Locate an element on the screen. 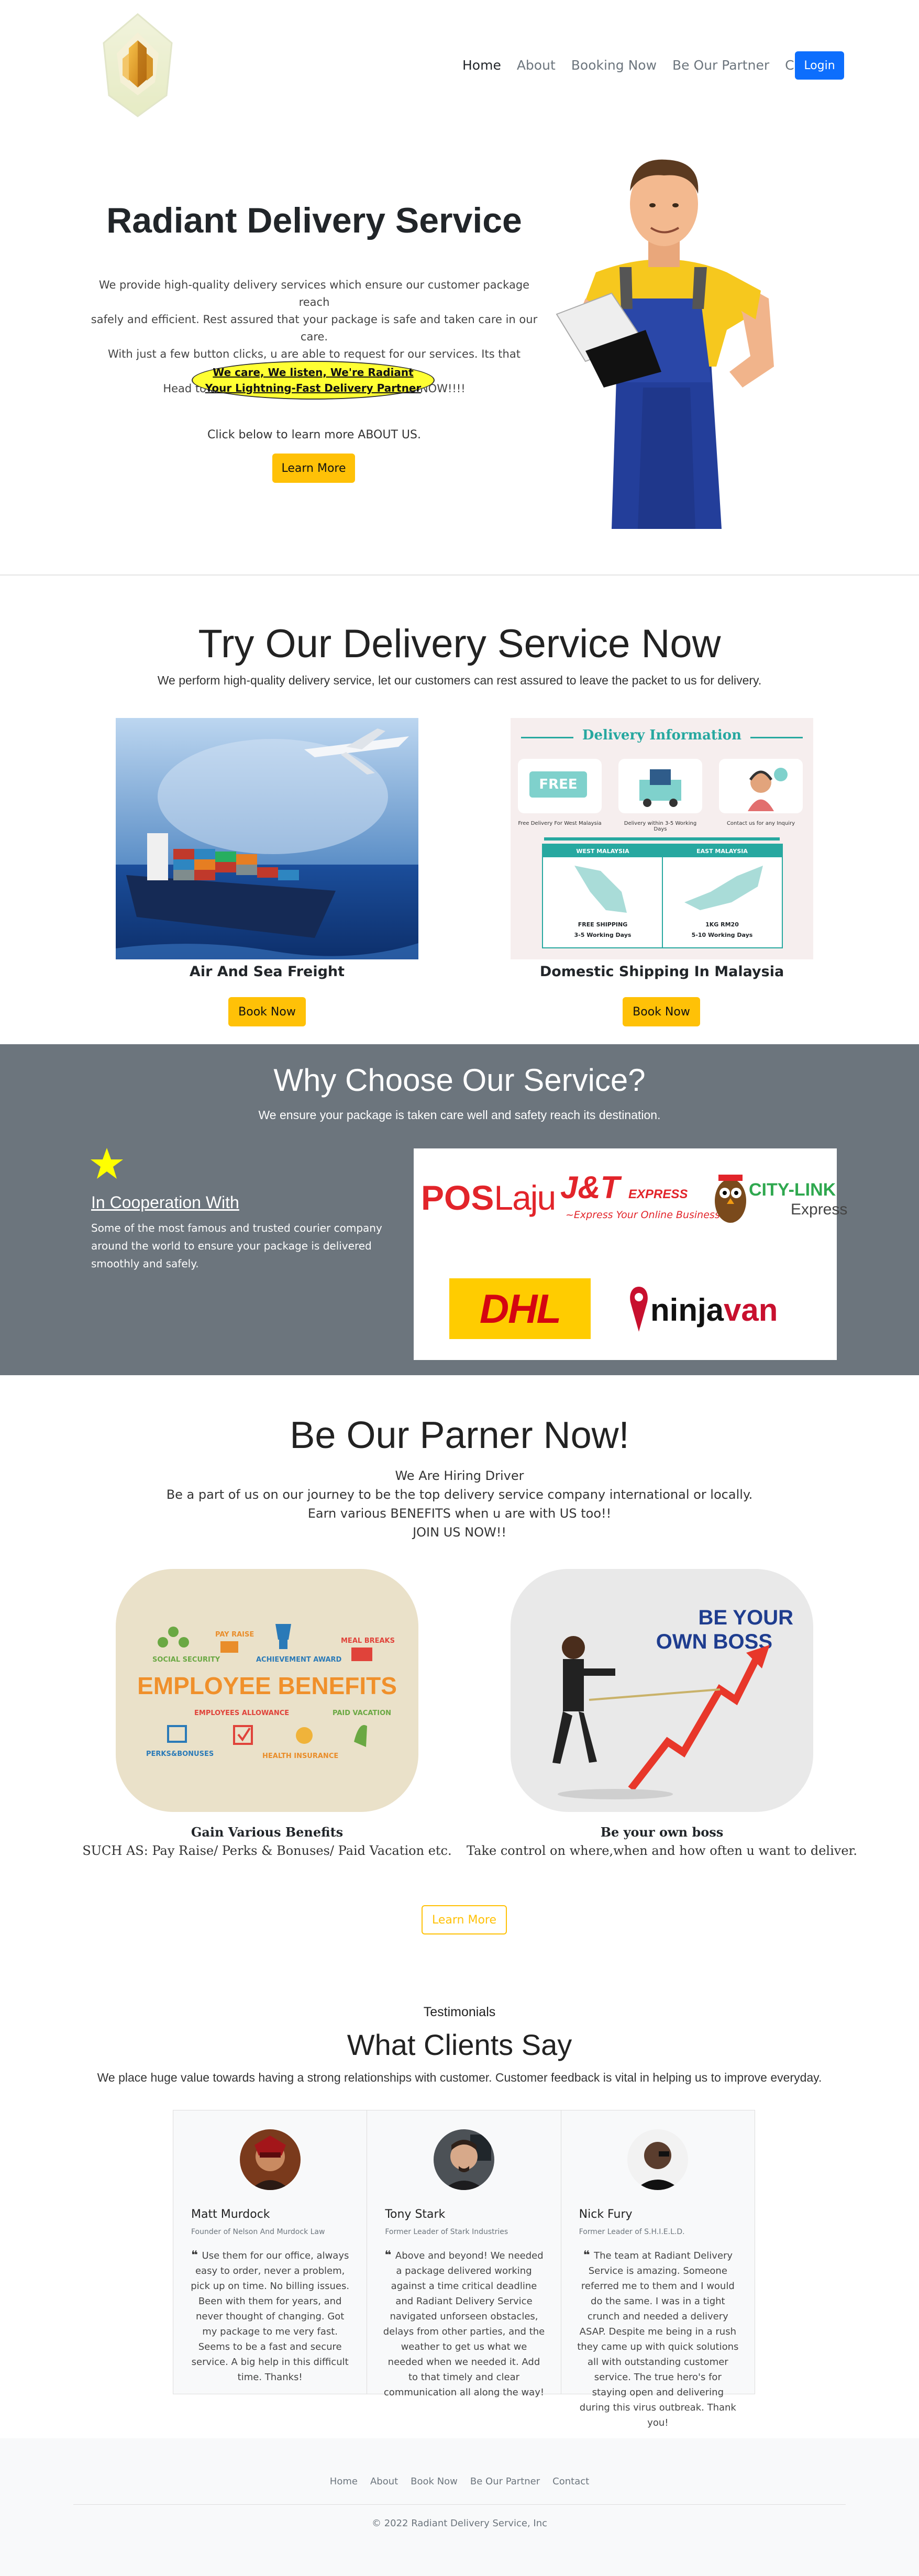  client-role: Former Leader of Stark Industries is located at coordinates (446, 2232).